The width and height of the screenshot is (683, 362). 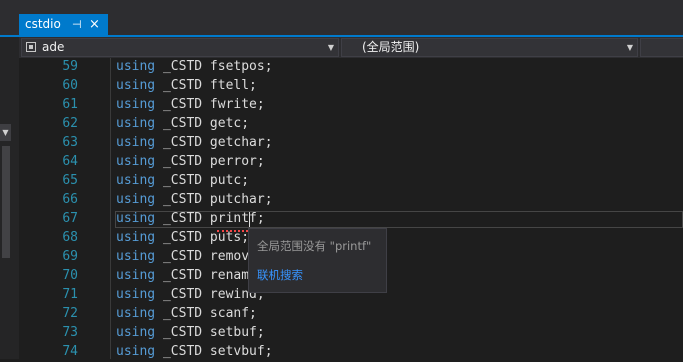 What do you see at coordinates (77, 24) in the screenshot?
I see `pin-icon: ⊣` at bounding box center [77, 24].